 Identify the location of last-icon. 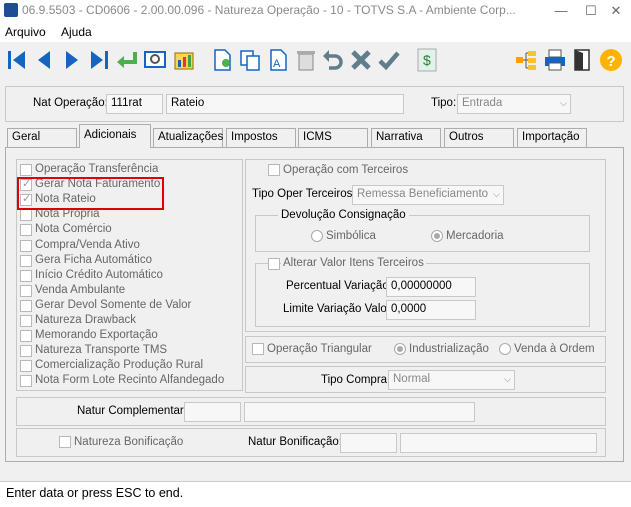
(99, 60).